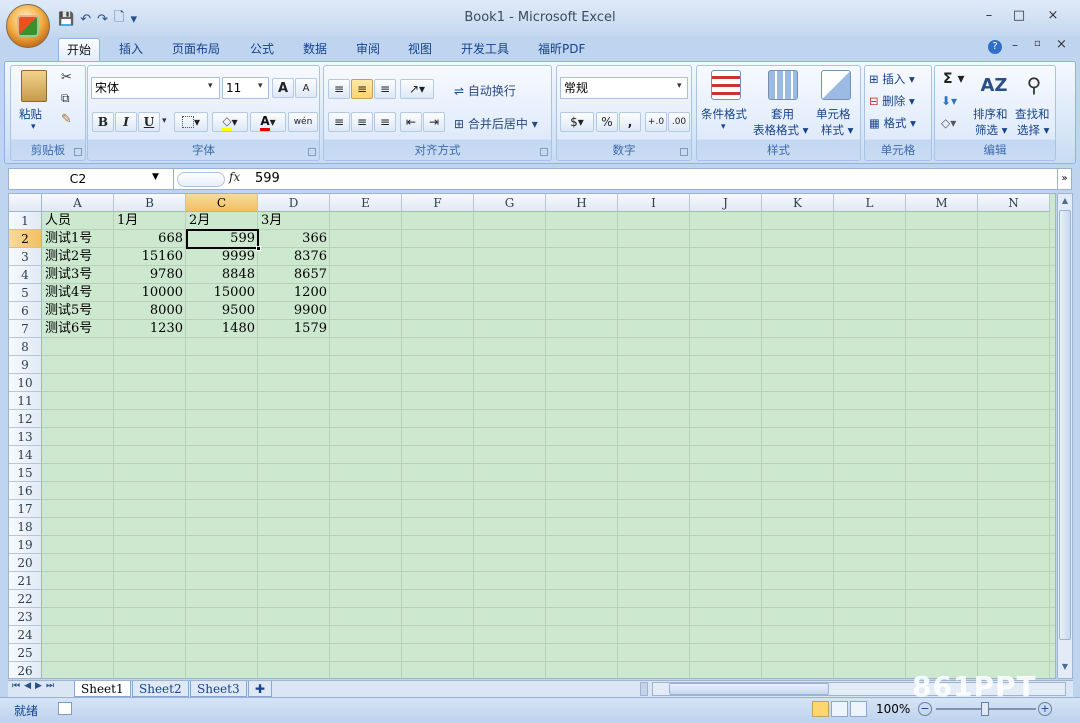 This screenshot has height=723, width=1080. What do you see at coordinates (34, 86) in the screenshot?
I see `paste-icon` at bounding box center [34, 86].